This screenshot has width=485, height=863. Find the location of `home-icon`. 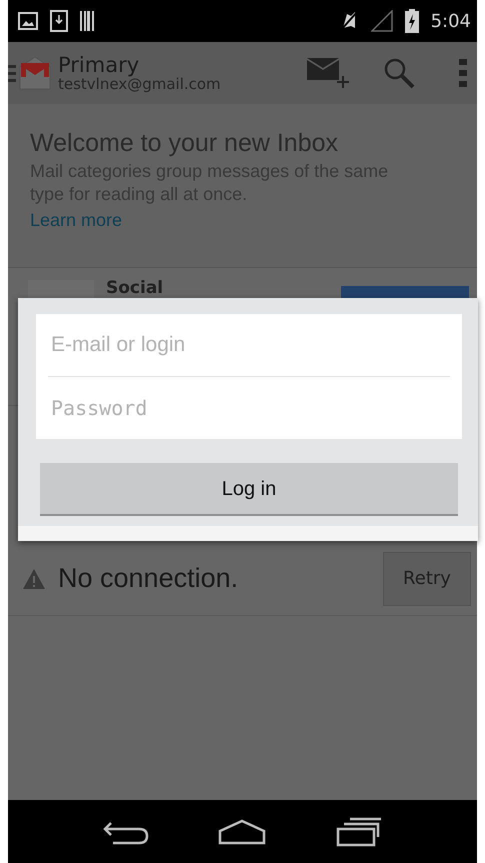

home-icon is located at coordinates (242, 831).